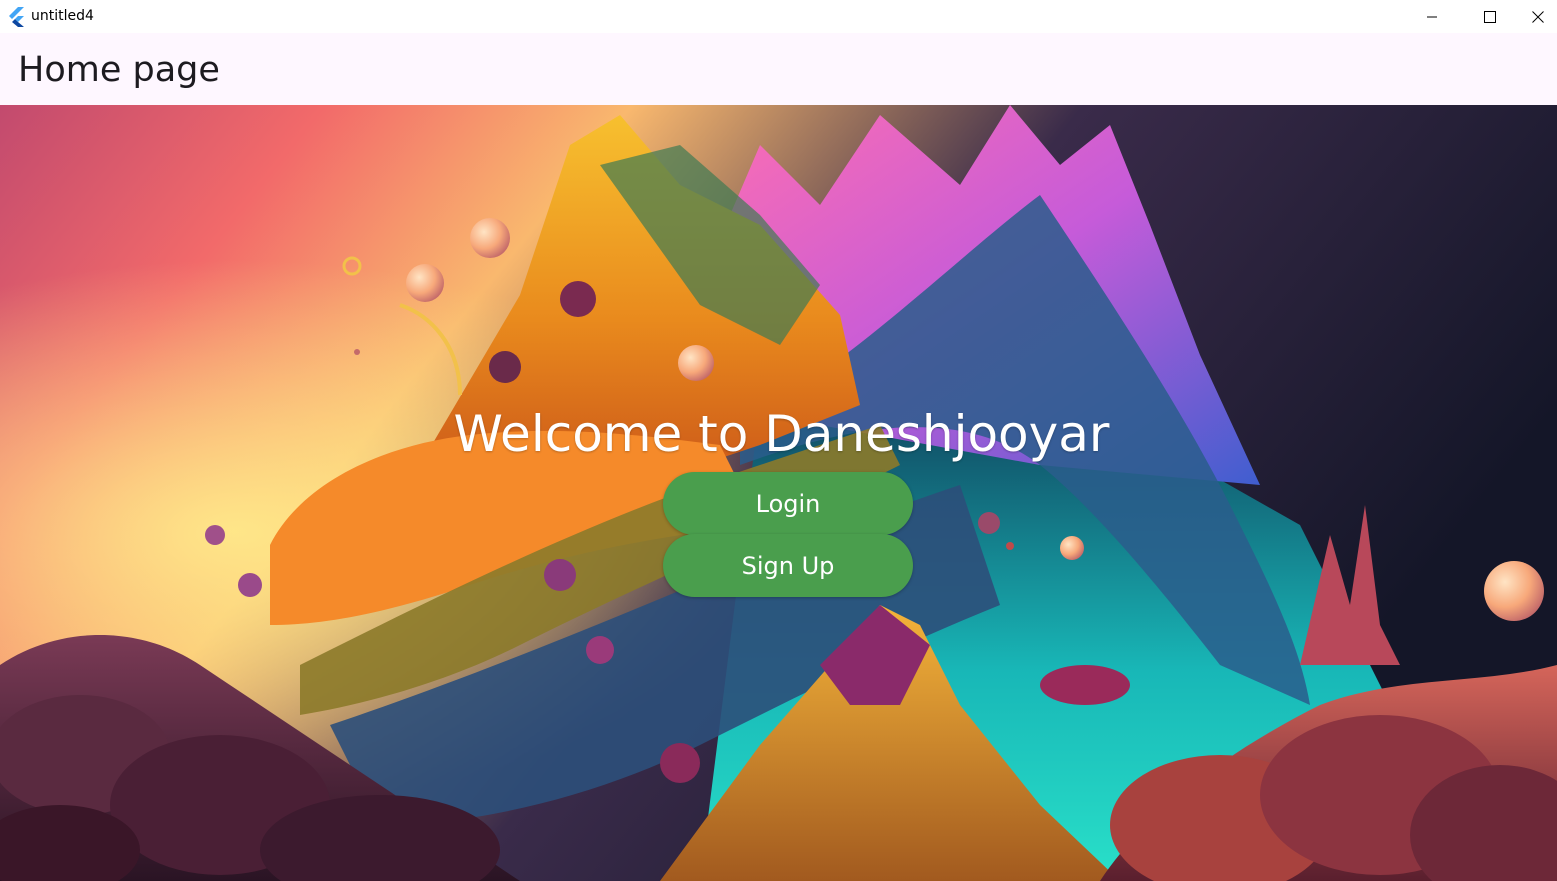 The height and width of the screenshot is (881, 1557). I want to click on signup-button: Sign Up, so click(788, 565).